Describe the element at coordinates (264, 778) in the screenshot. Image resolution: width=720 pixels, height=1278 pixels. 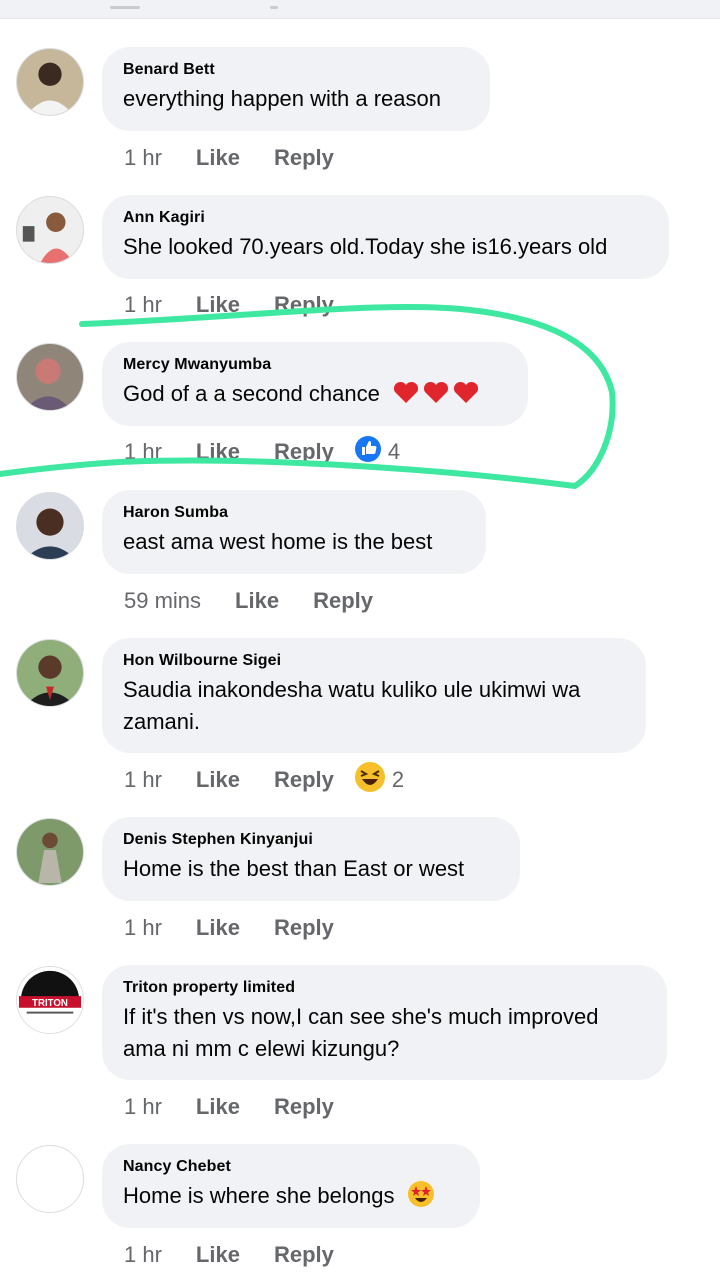
I see `comment-actions: 1 hr Like Reply 2` at that location.